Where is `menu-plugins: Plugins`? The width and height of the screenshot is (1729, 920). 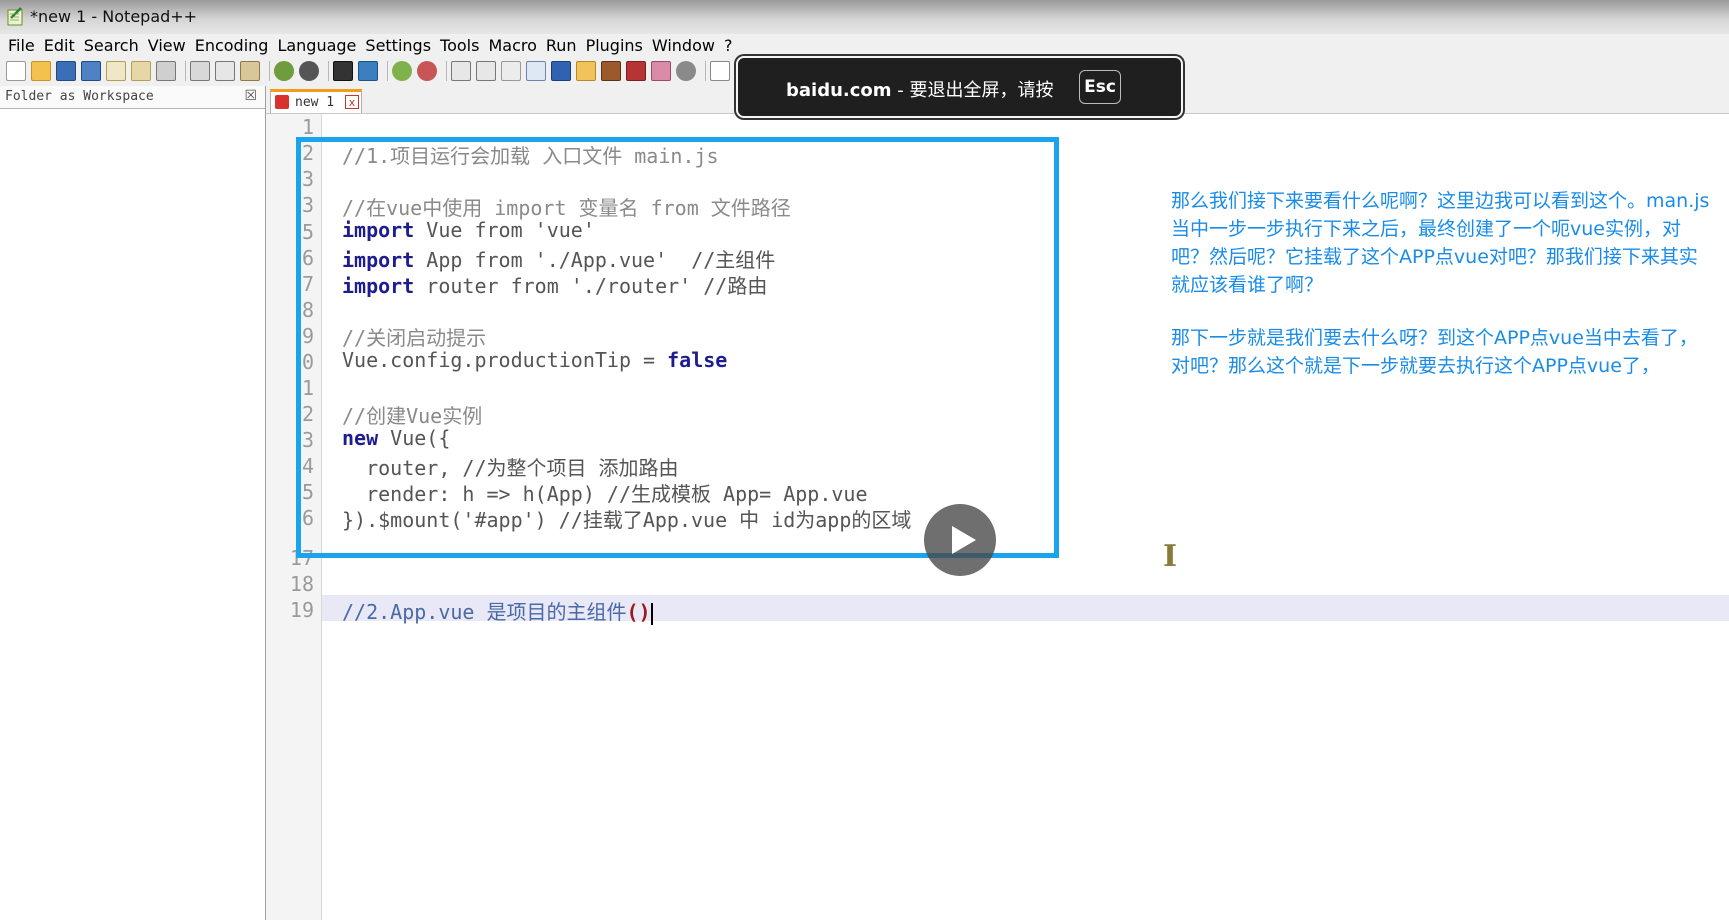 menu-plugins: Plugins is located at coordinates (614, 45).